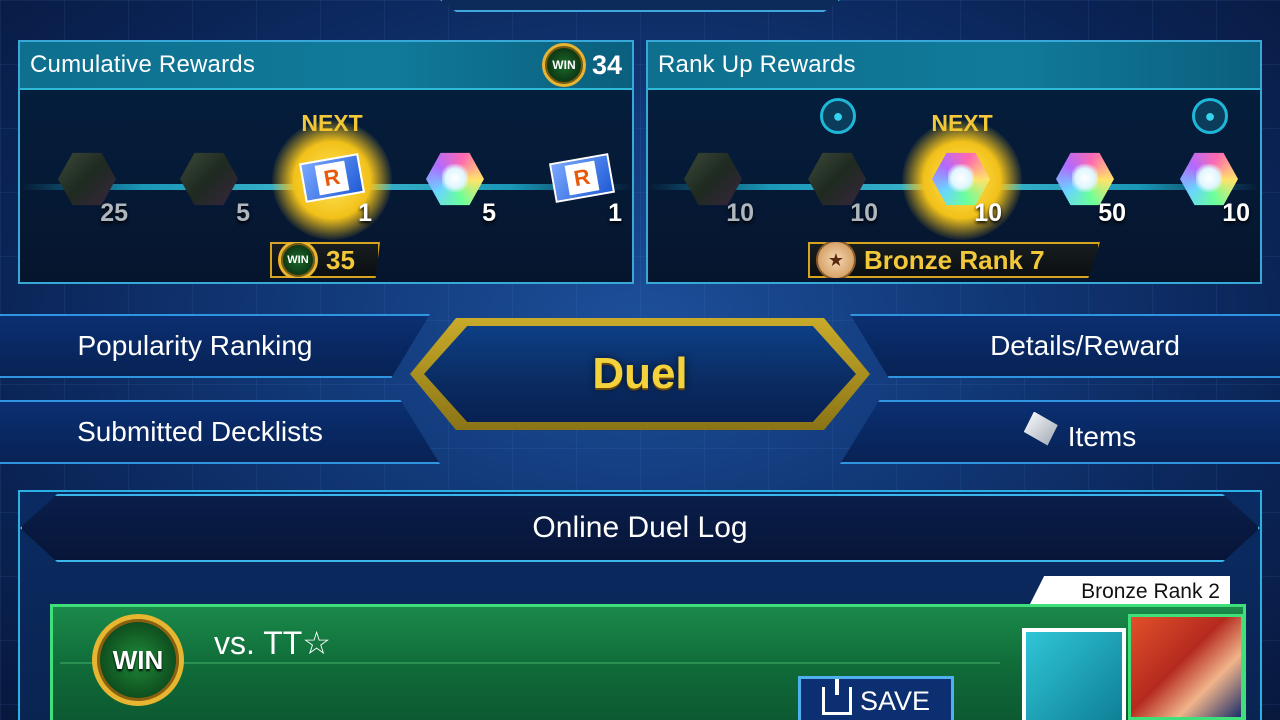 This screenshot has width=1280, height=720. Describe the element at coordinates (455, 179) in the screenshot. I see `rainbow-gem-icon` at that location.